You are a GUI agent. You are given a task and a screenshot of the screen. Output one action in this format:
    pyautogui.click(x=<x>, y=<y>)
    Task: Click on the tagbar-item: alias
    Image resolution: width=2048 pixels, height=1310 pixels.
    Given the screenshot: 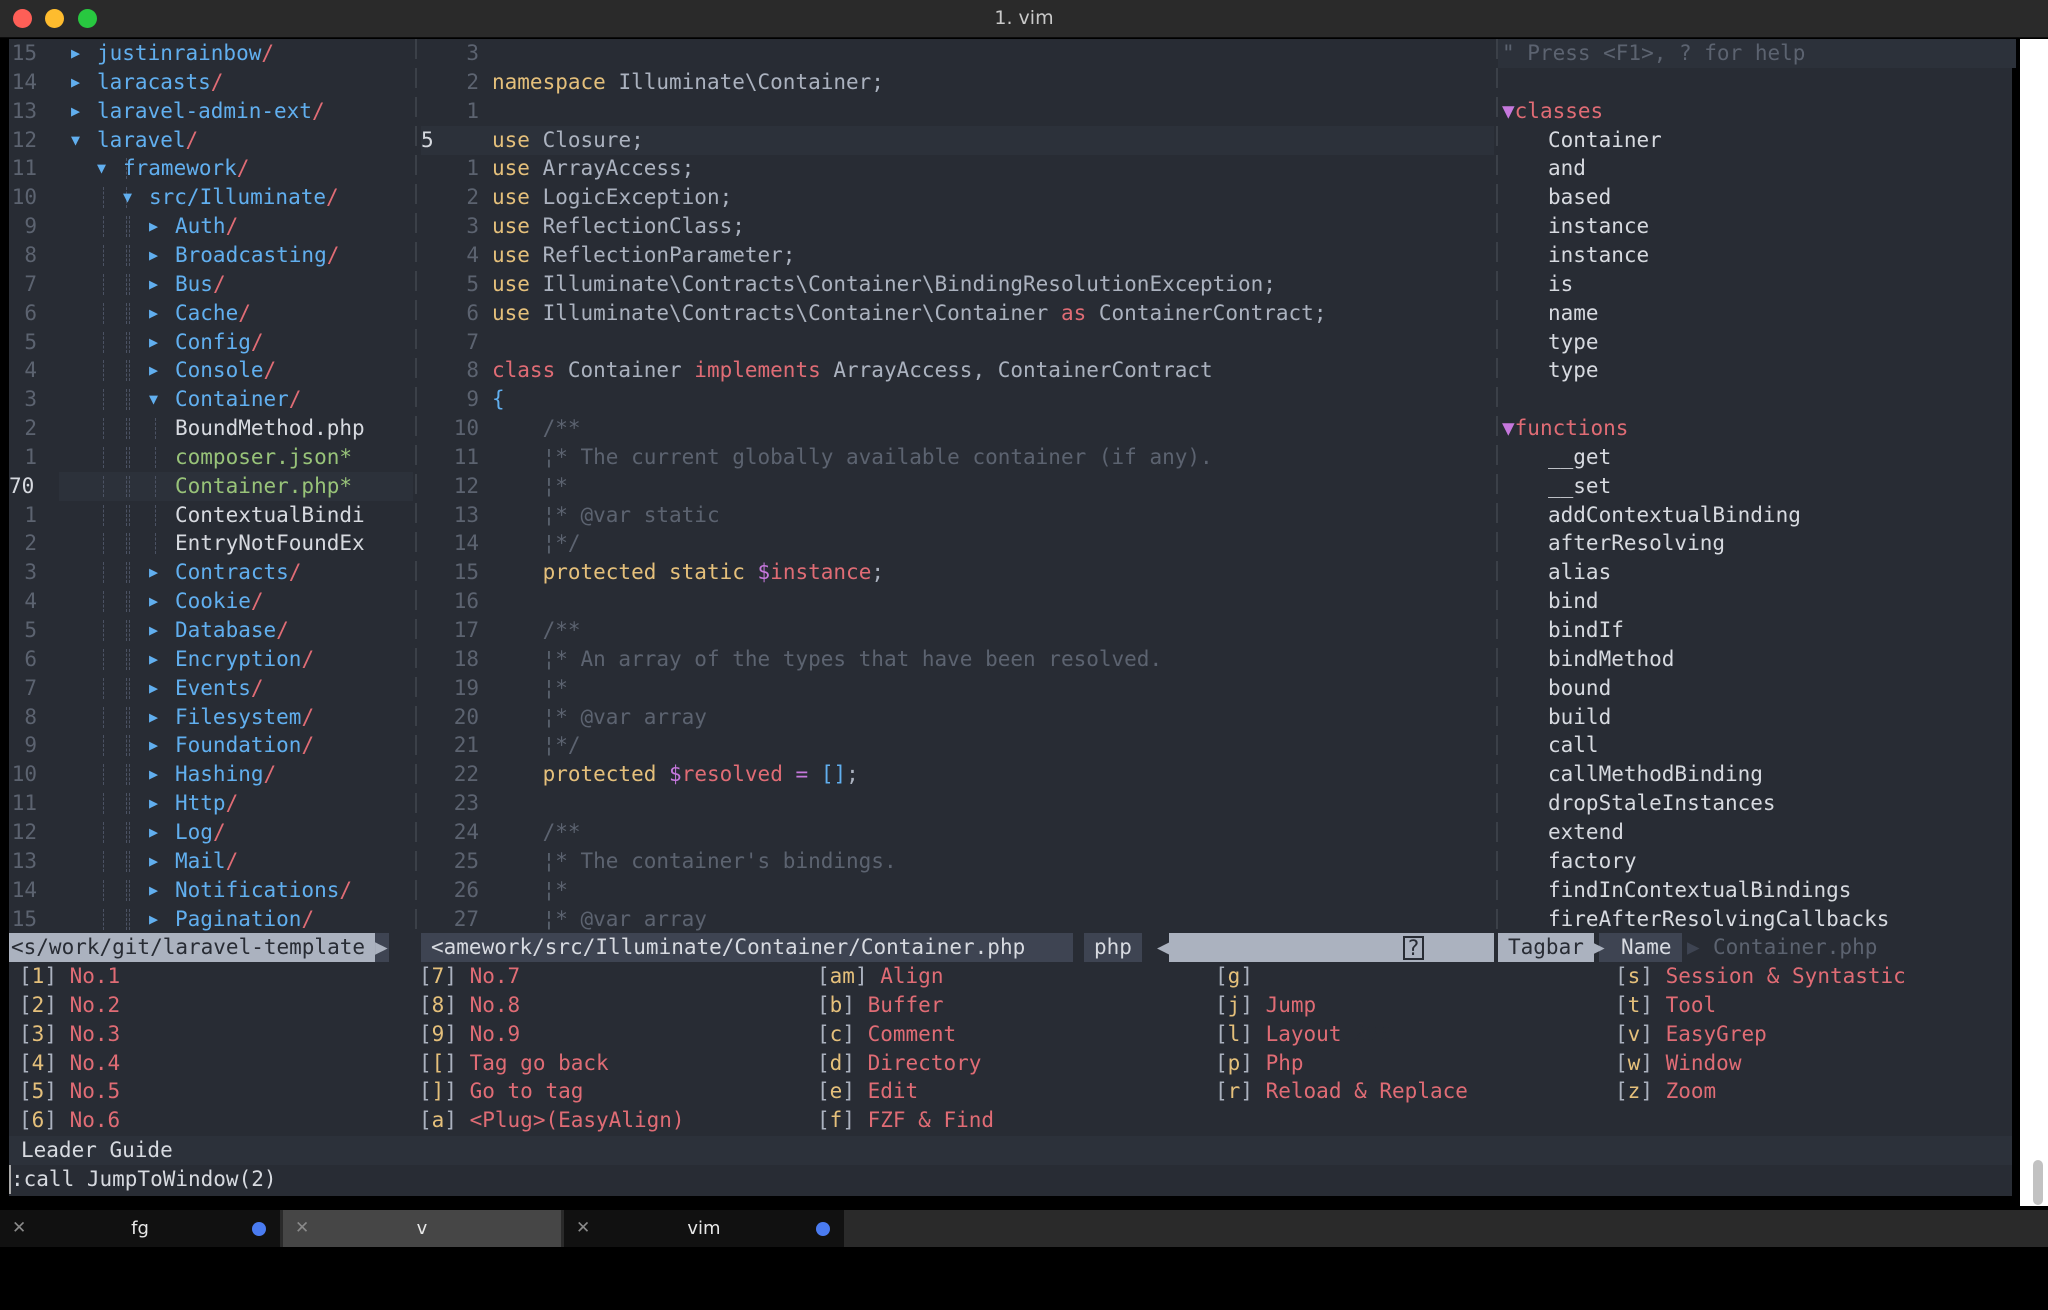 What is the action you would take?
    pyautogui.click(x=1579, y=572)
    